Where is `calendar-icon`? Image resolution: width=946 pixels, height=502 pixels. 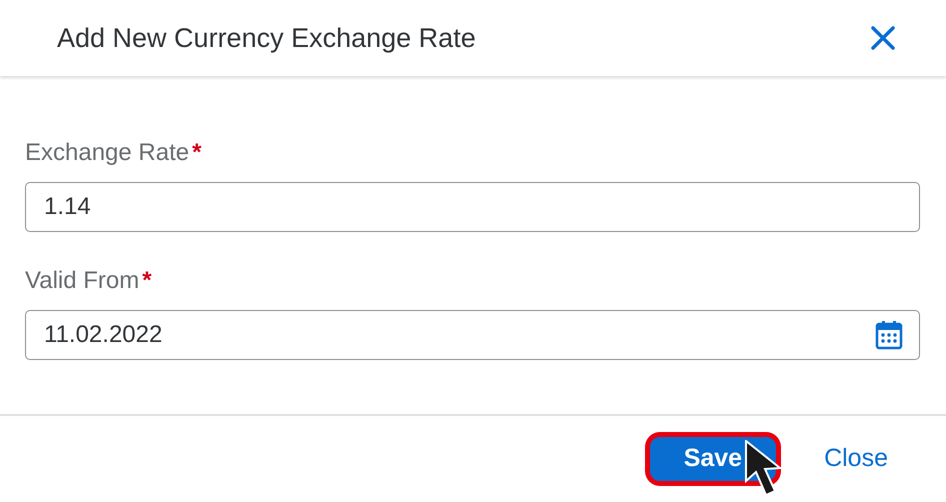 calendar-icon is located at coordinates (889, 335).